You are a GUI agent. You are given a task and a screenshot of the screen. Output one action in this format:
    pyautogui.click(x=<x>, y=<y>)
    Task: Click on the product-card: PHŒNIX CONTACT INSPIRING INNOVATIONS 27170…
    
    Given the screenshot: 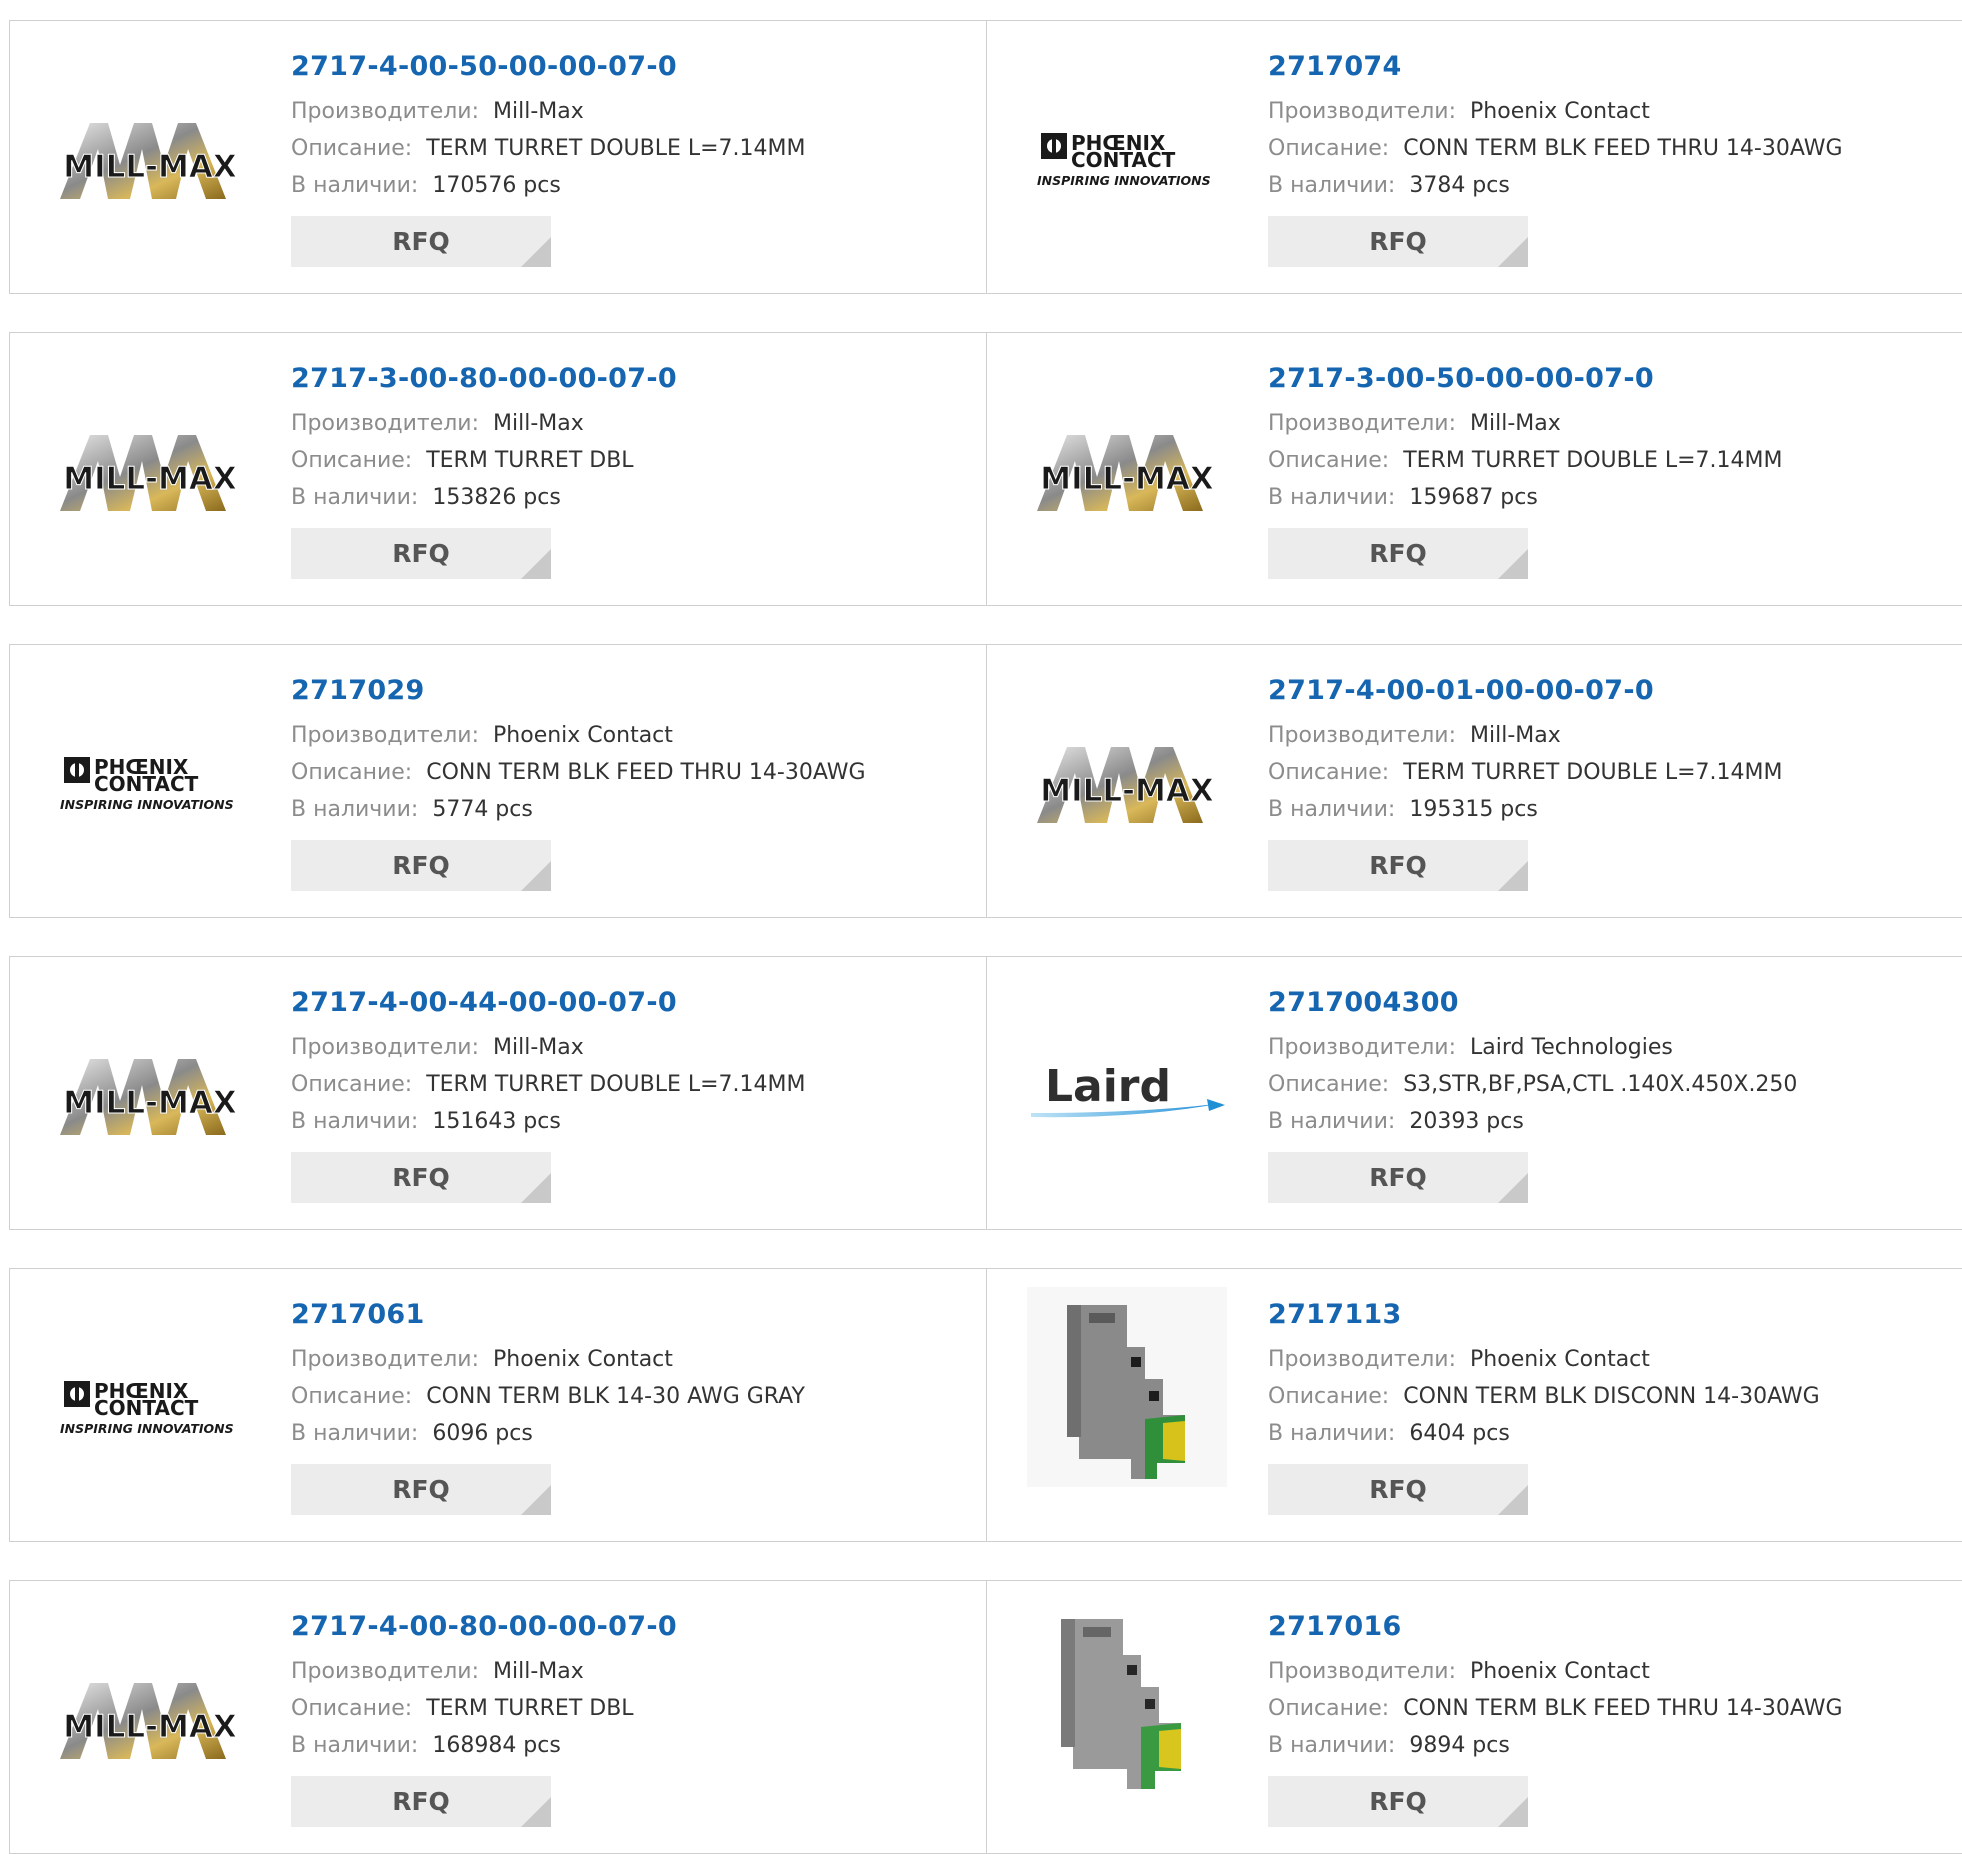 What is the action you would take?
    pyautogui.click(x=498, y=781)
    